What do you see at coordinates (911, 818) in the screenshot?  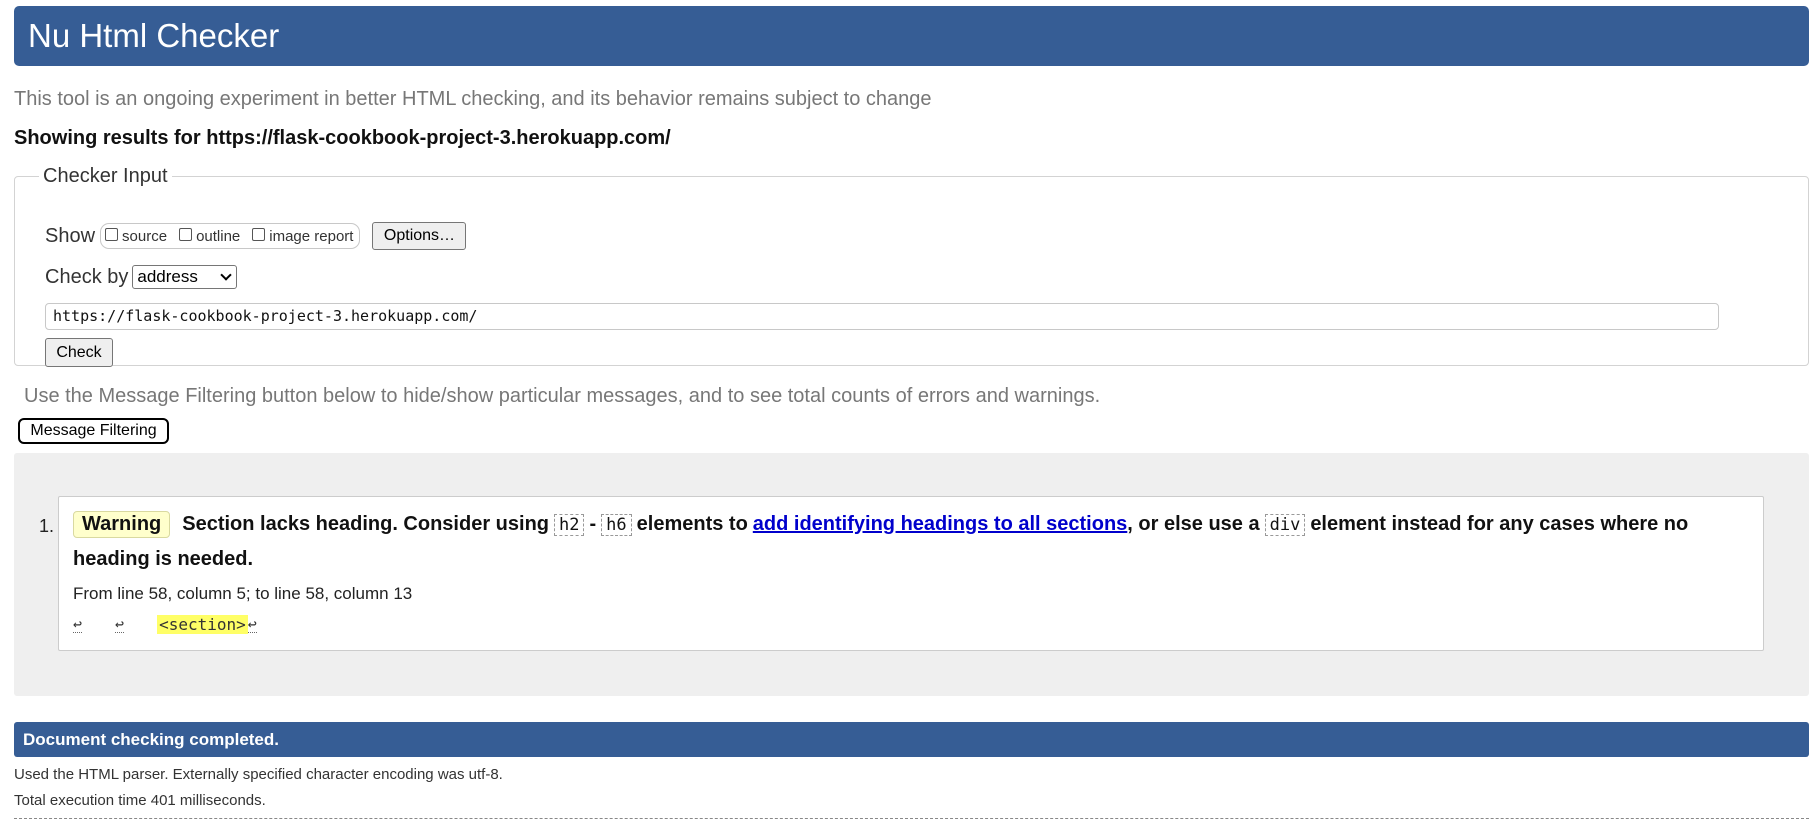 I see `footer-divider` at bounding box center [911, 818].